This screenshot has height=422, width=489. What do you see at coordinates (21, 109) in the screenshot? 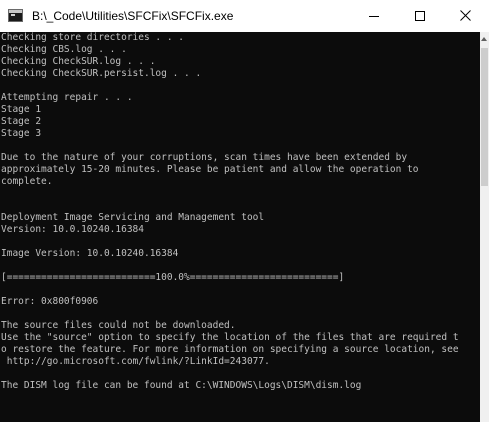
I see `console-line: Stage 1` at bounding box center [21, 109].